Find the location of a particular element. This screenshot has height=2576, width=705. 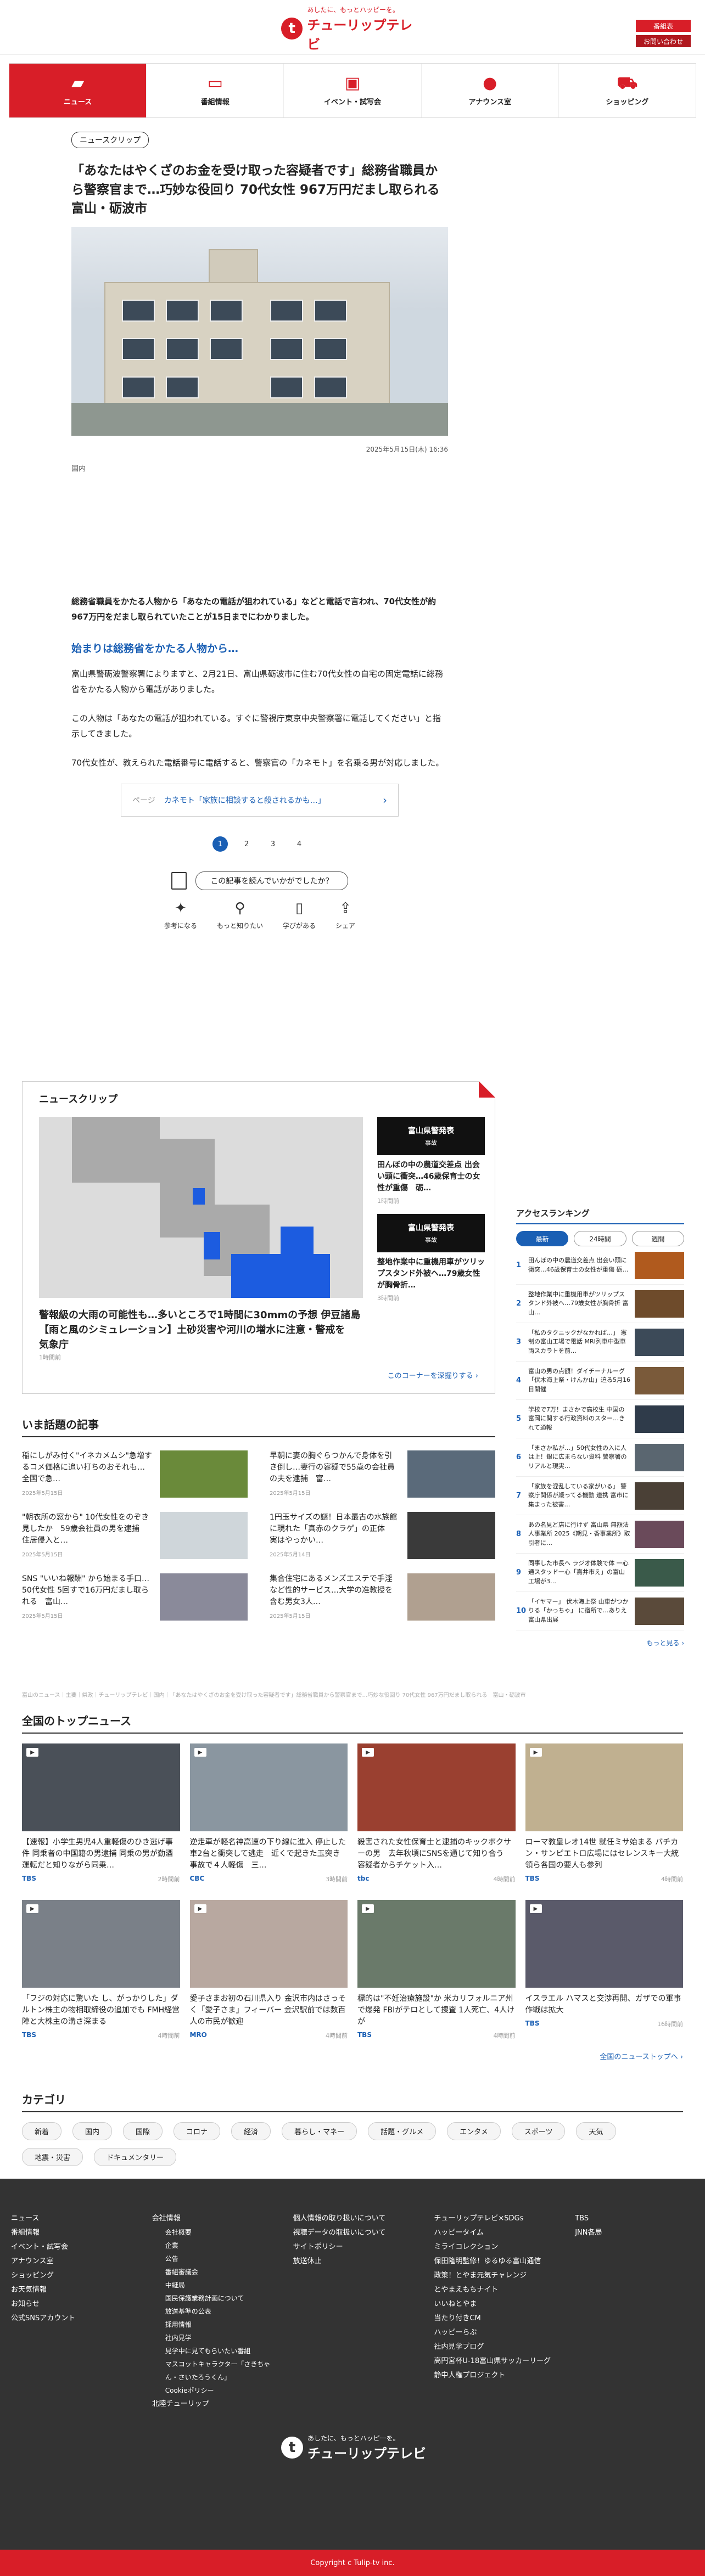

footer-link: ミライコレクション is located at coordinates (493, 2247).